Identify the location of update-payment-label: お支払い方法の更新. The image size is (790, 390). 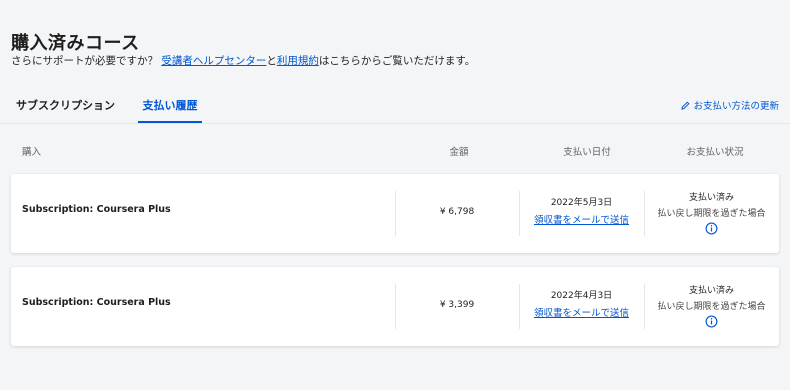
(736, 106).